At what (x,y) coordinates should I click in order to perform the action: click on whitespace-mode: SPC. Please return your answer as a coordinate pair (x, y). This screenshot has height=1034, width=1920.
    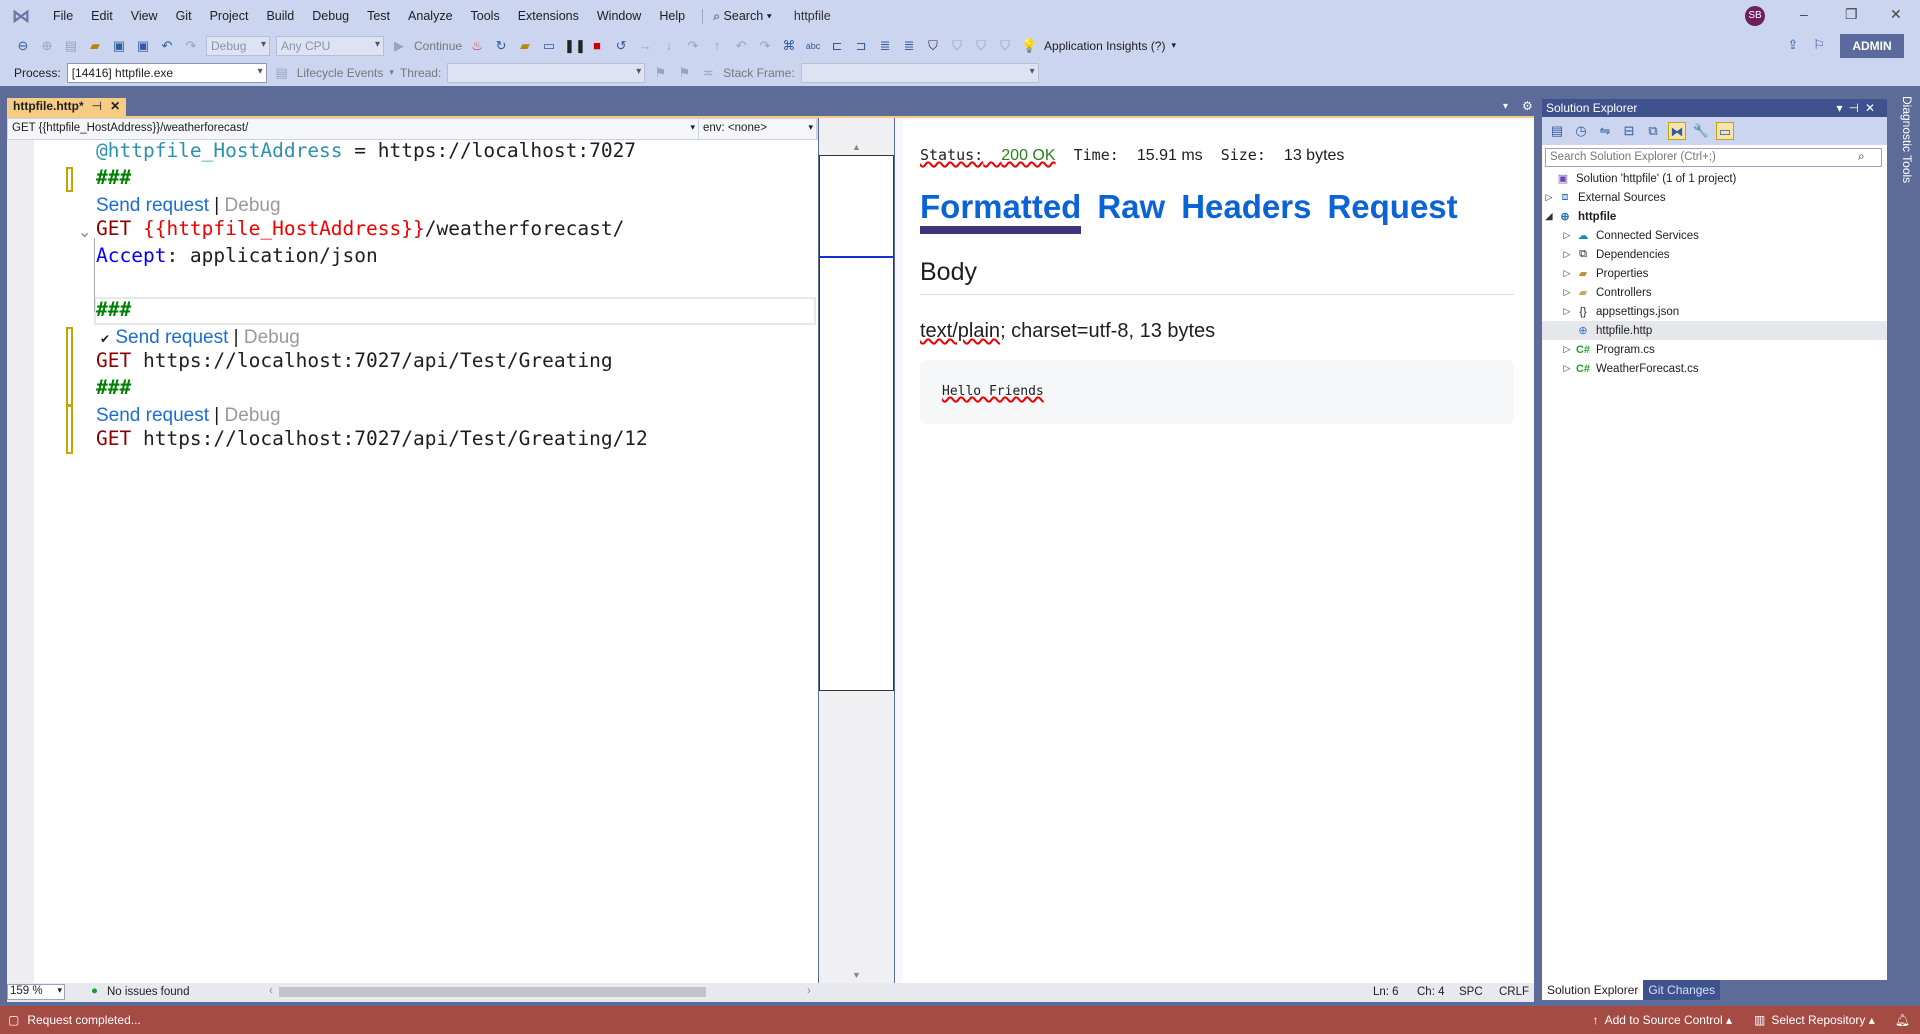
    Looking at the image, I should click on (1471, 992).